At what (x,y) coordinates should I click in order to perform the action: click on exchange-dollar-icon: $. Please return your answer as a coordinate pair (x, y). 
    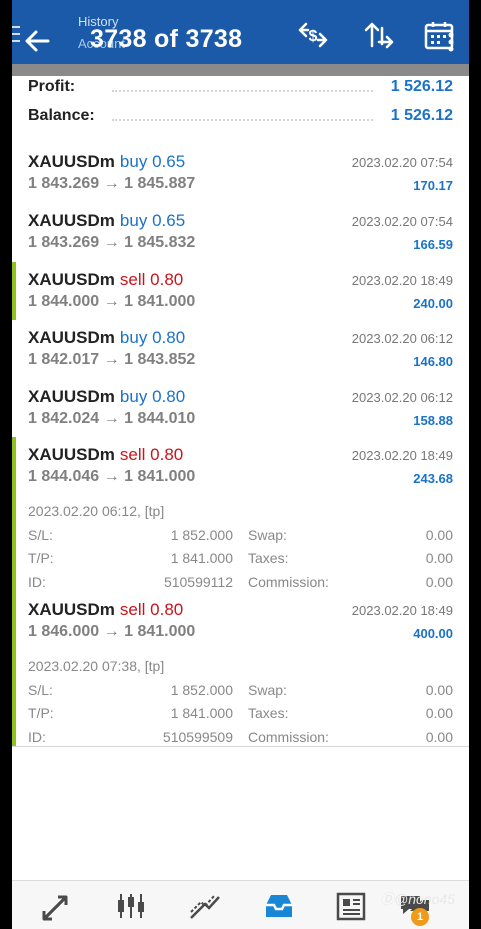
    Looking at the image, I should click on (313, 35).